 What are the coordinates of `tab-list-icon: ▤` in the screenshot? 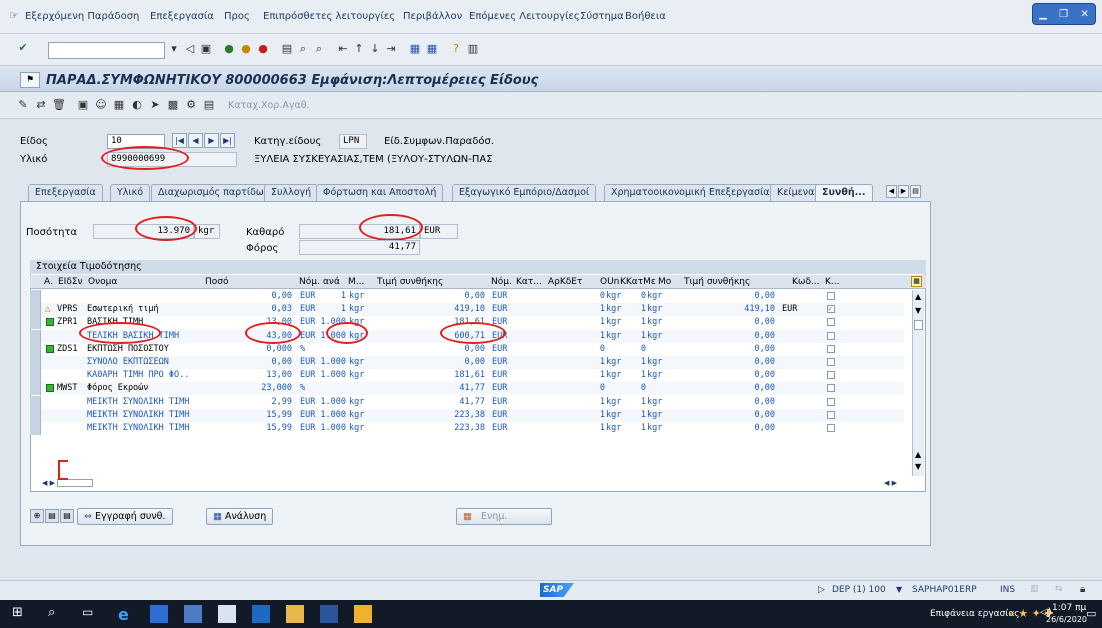 It's located at (915, 191).